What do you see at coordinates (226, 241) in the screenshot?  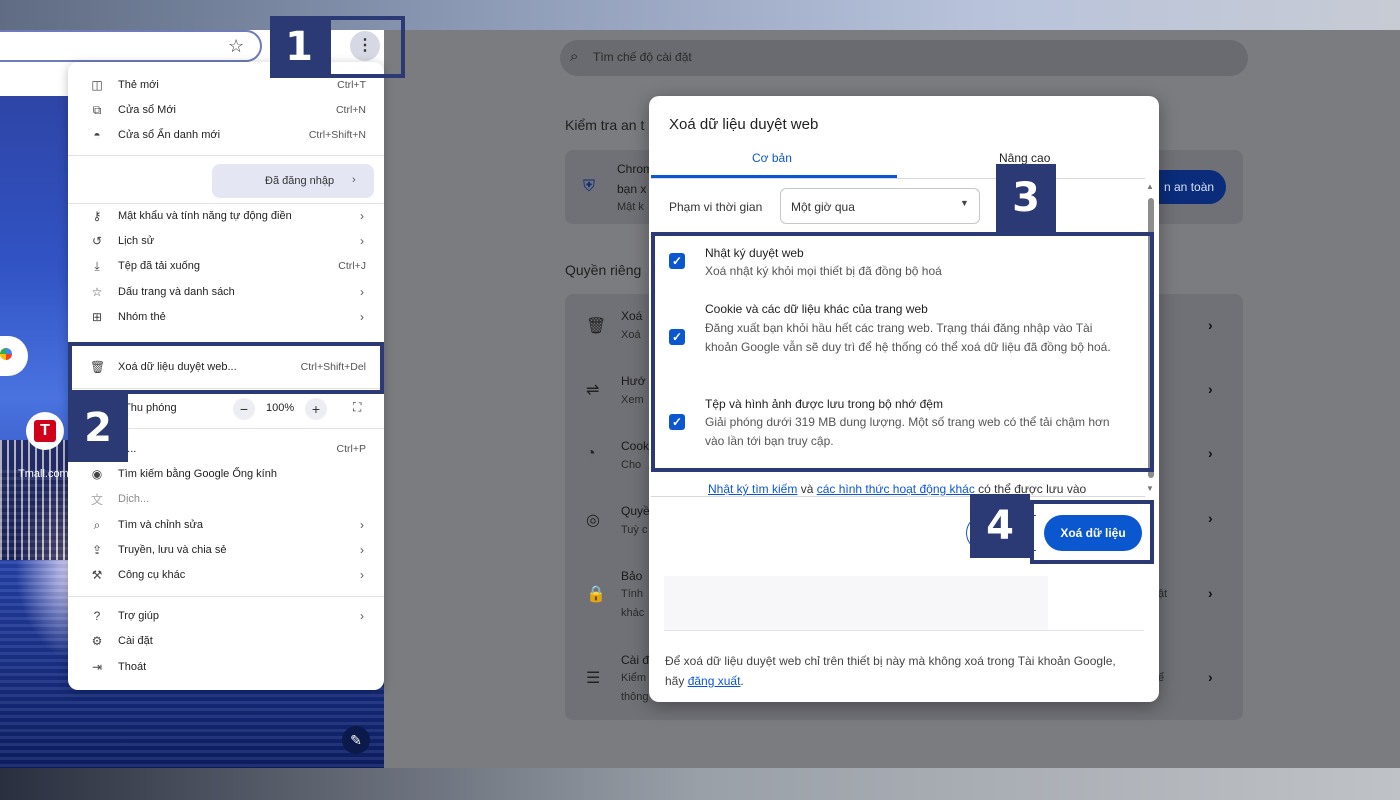 I see `menu-item-history: ↺ Lịch sử ›` at bounding box center [226, 241].